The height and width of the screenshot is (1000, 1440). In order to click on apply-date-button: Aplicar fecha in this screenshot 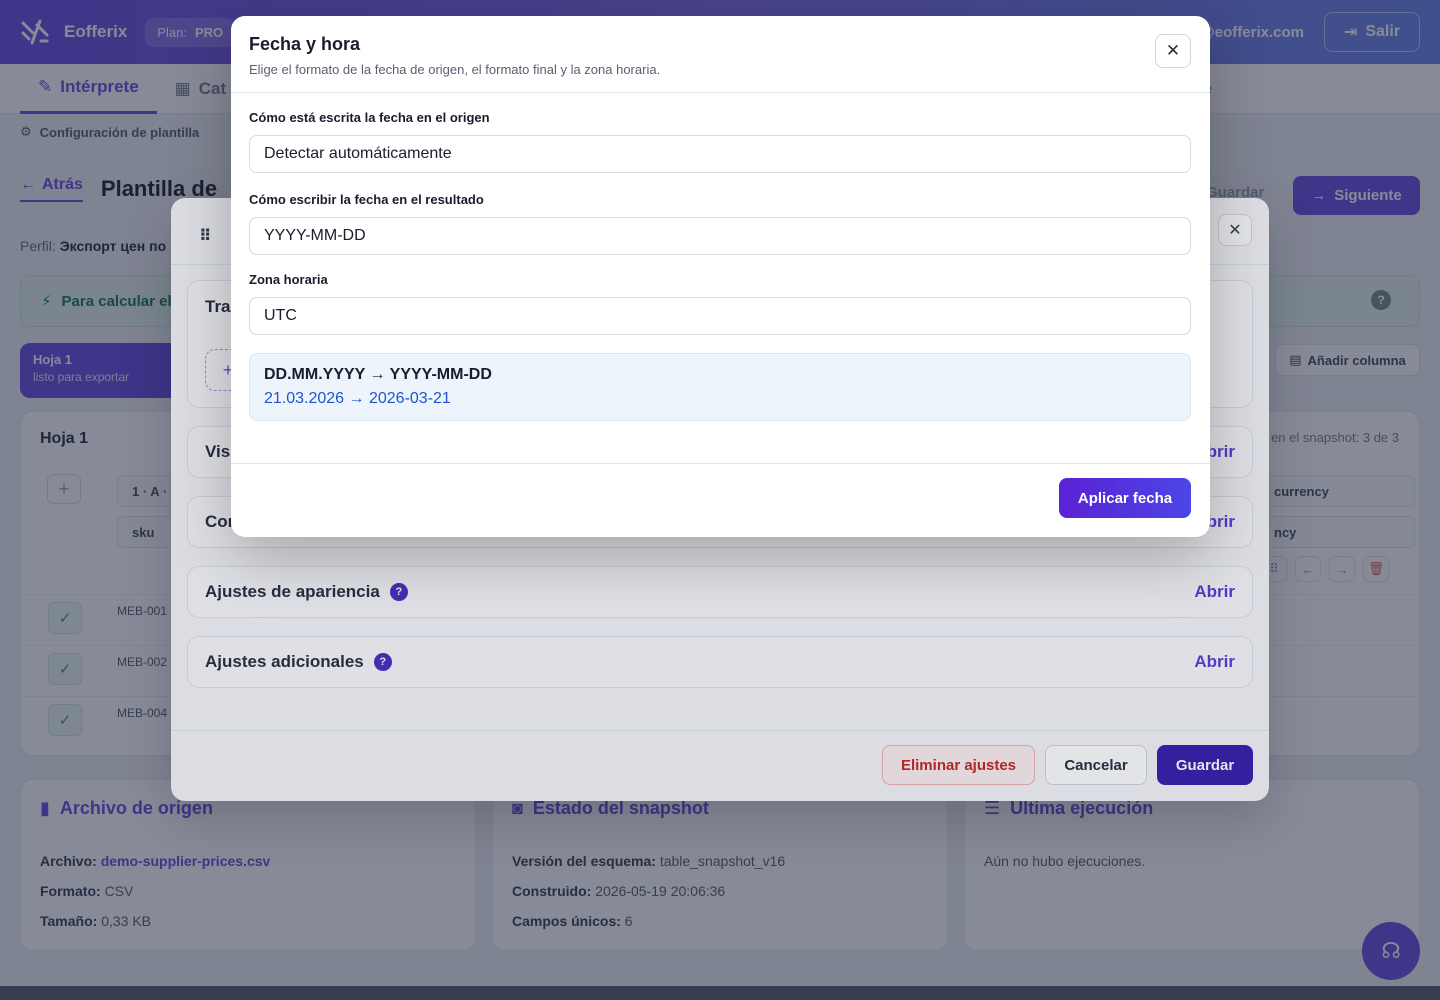, I will do `click(1125, 498)`.